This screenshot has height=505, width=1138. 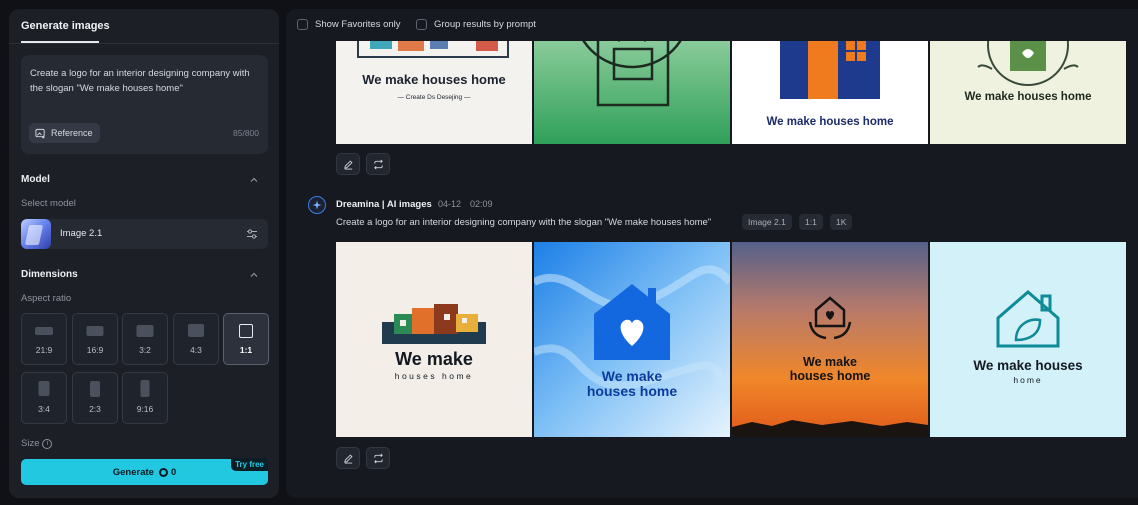 I want to click on ratio-label: 21:9, so click(x=44, y=350).